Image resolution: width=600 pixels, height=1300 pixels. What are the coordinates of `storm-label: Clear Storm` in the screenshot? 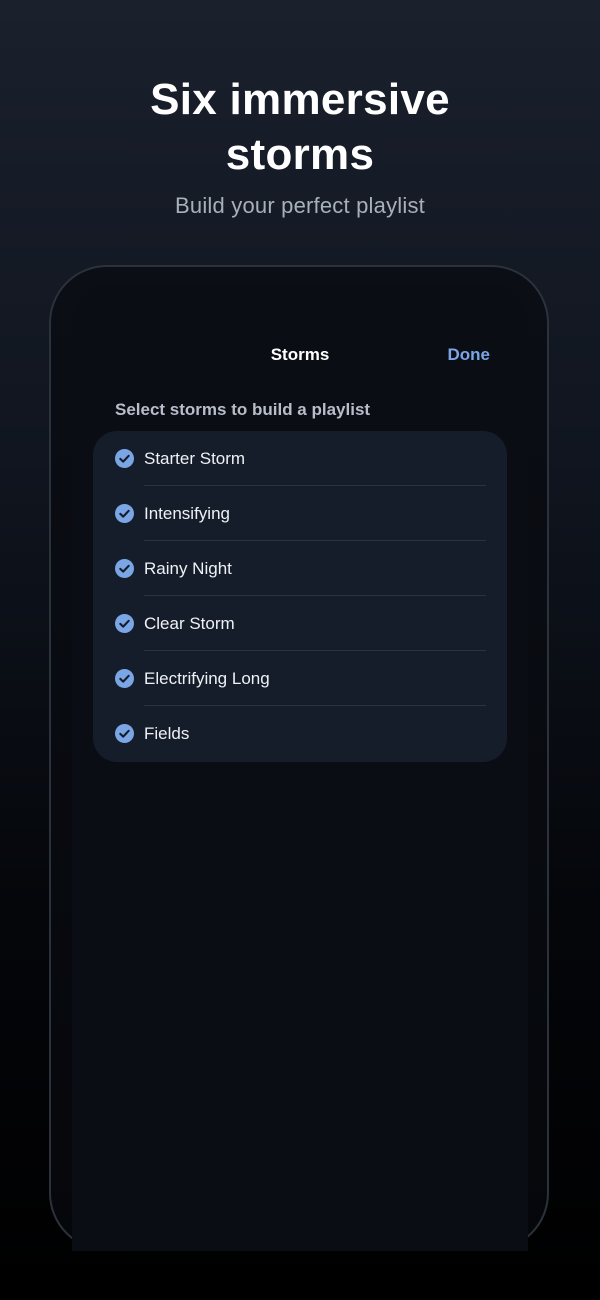 It's located at (189, 623).